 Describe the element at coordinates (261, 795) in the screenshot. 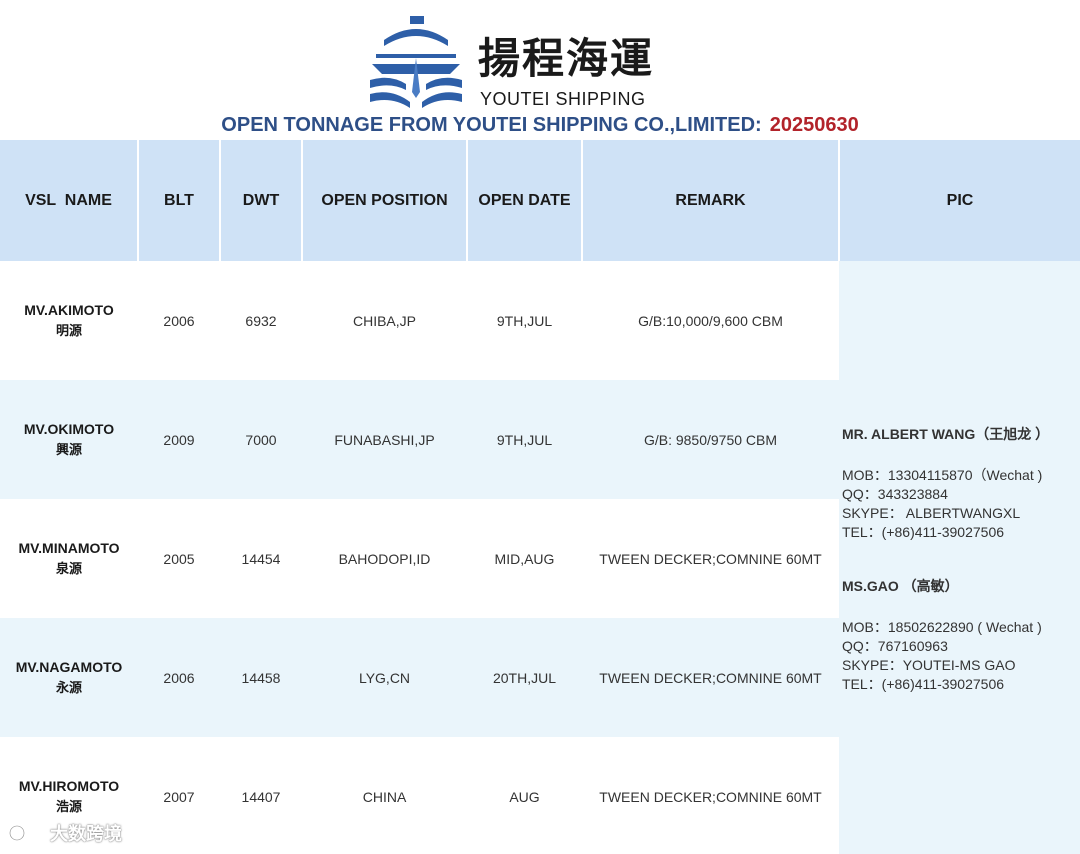

I see `dwt-cell: 14407` at that location.